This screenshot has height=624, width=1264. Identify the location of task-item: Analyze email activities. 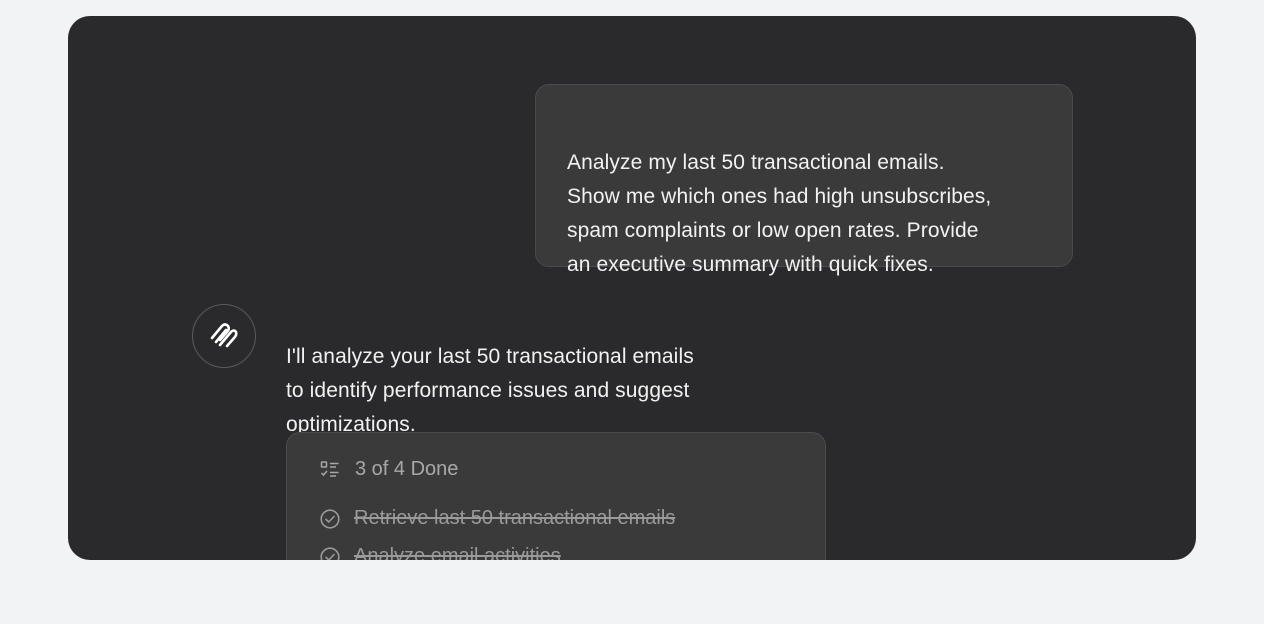
(440, 552).